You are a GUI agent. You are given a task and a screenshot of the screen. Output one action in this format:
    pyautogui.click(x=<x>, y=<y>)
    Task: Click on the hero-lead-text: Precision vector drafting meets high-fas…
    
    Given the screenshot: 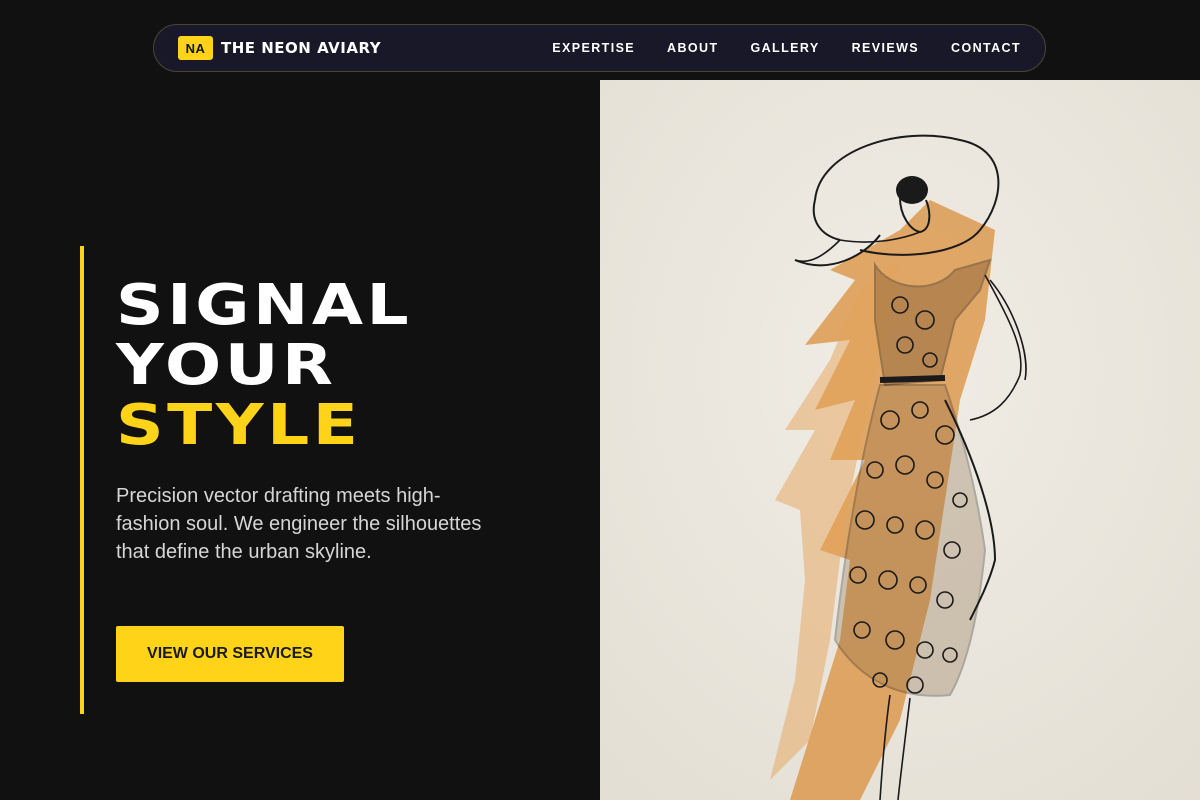 What is the action you would take?
    pyautogui.click(x=299, y=524)
    